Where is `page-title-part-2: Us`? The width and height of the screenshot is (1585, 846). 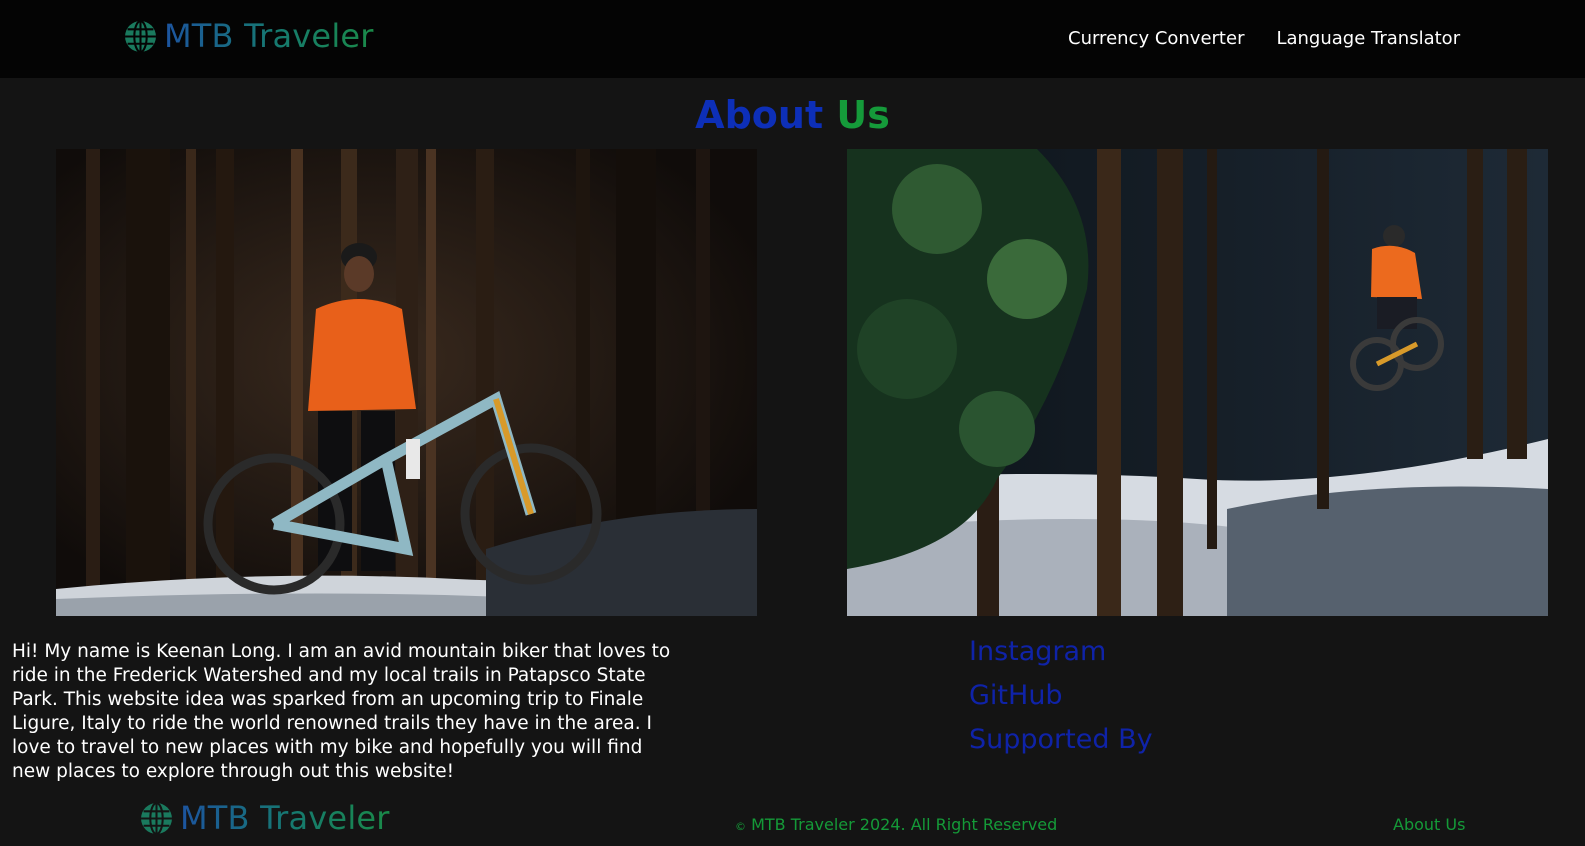
page-title-part-2: Us is located at coordinates (863, 115).